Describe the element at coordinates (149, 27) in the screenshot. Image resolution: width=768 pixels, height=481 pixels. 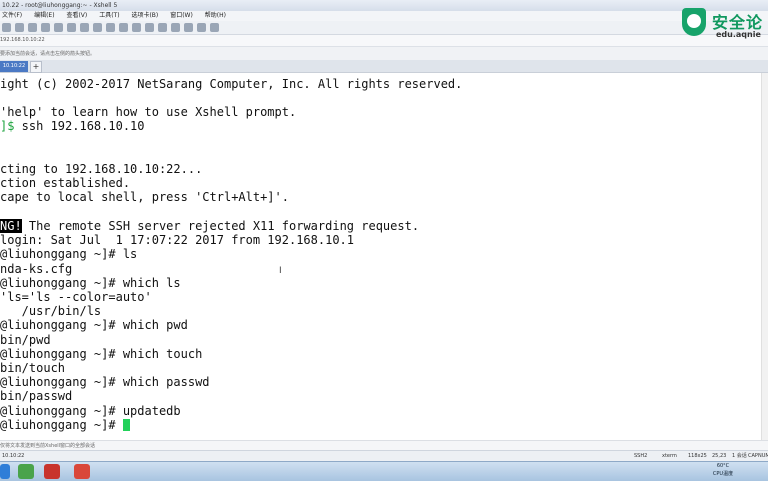
I see `lock-icon` at that location.